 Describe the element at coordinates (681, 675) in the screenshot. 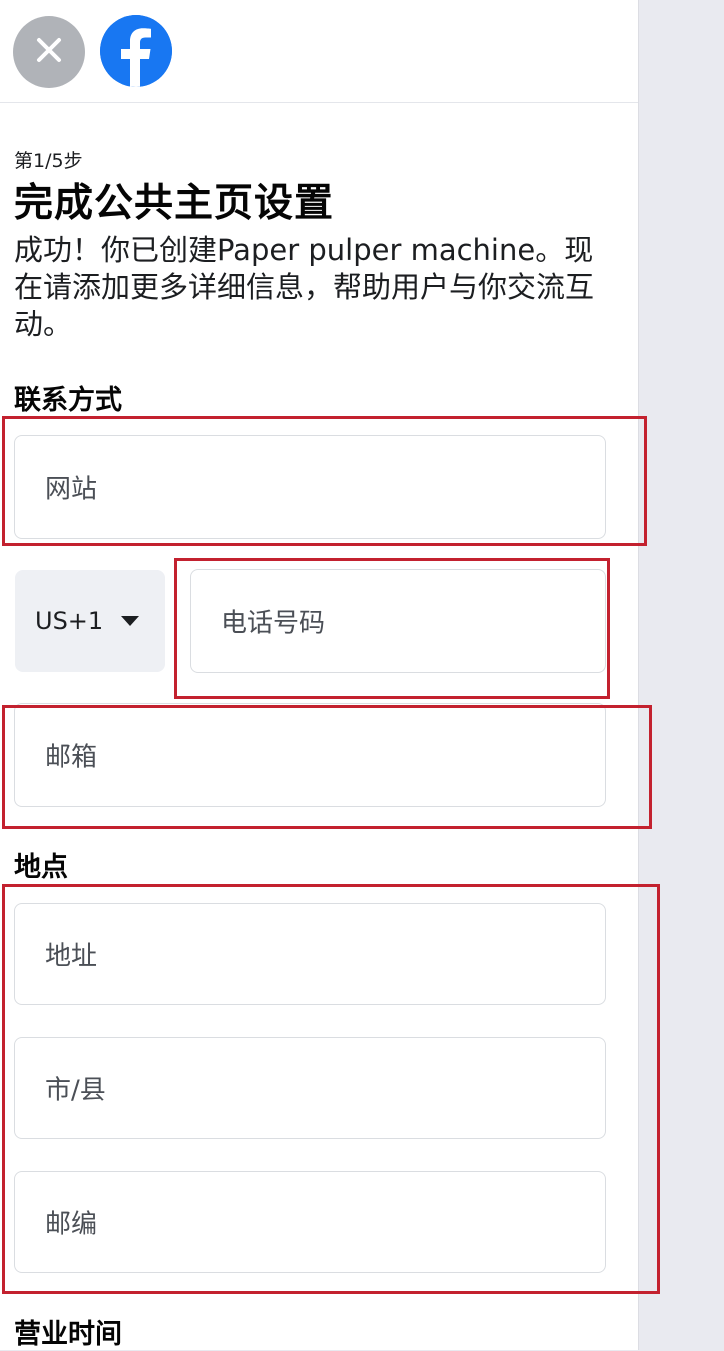

I see `right-background` at that location.